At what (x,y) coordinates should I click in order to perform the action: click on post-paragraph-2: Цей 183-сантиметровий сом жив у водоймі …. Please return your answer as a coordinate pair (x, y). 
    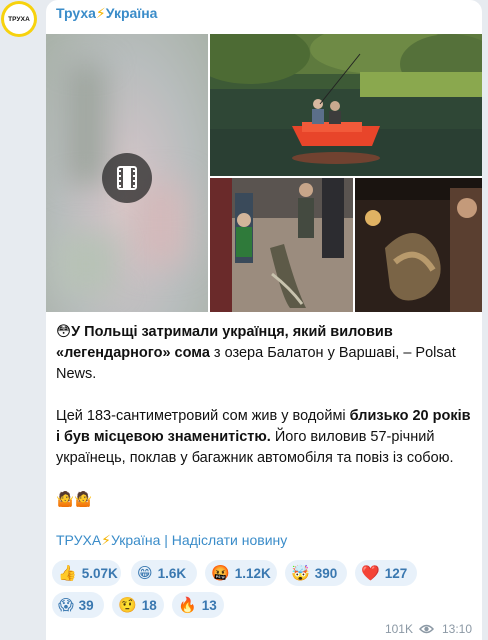
    Looking at the image, I should click on (266, 437).